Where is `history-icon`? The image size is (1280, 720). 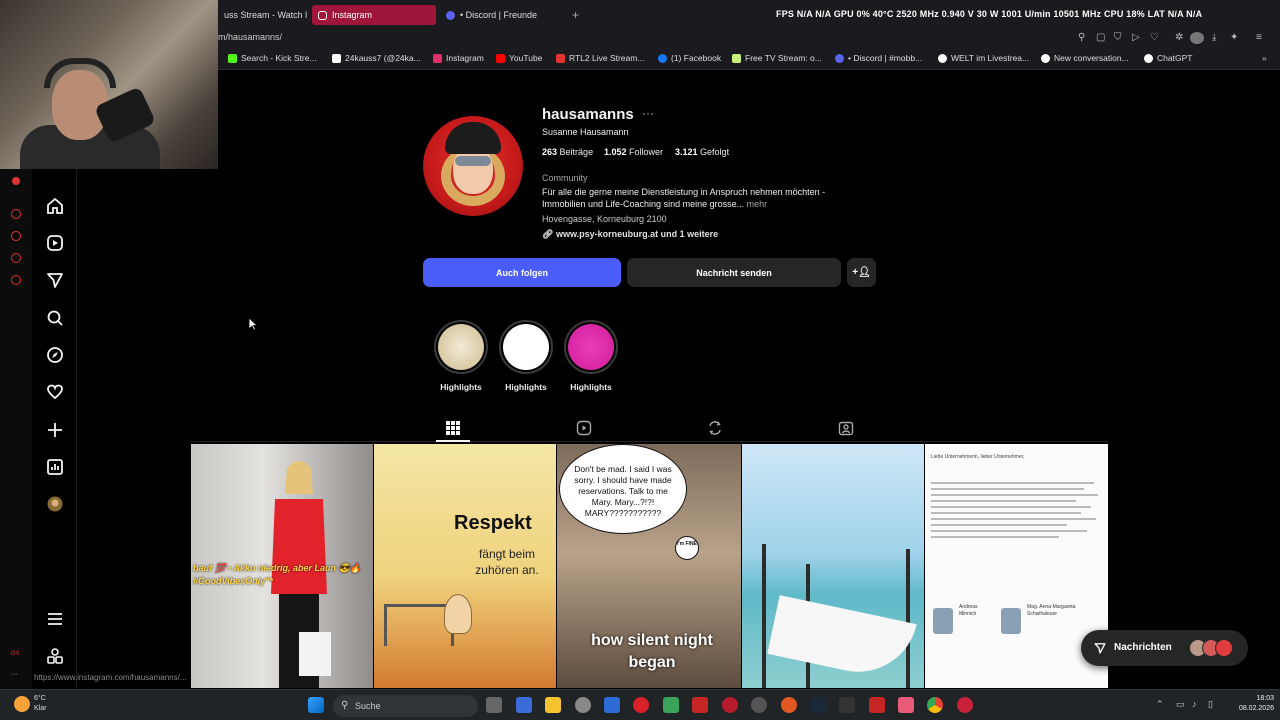 history-icon is located at coordinates (16, 236).